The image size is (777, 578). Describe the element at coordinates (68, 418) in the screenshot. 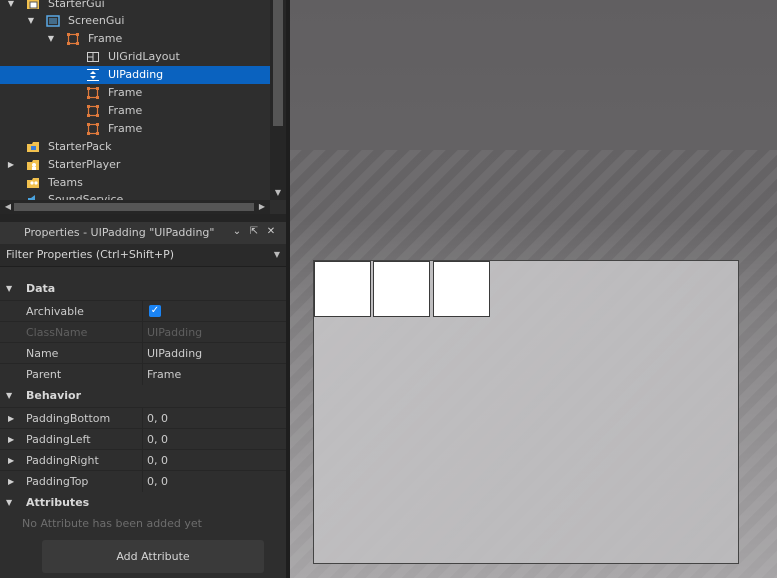

I see `property-name: PaddingBottom` at that location.